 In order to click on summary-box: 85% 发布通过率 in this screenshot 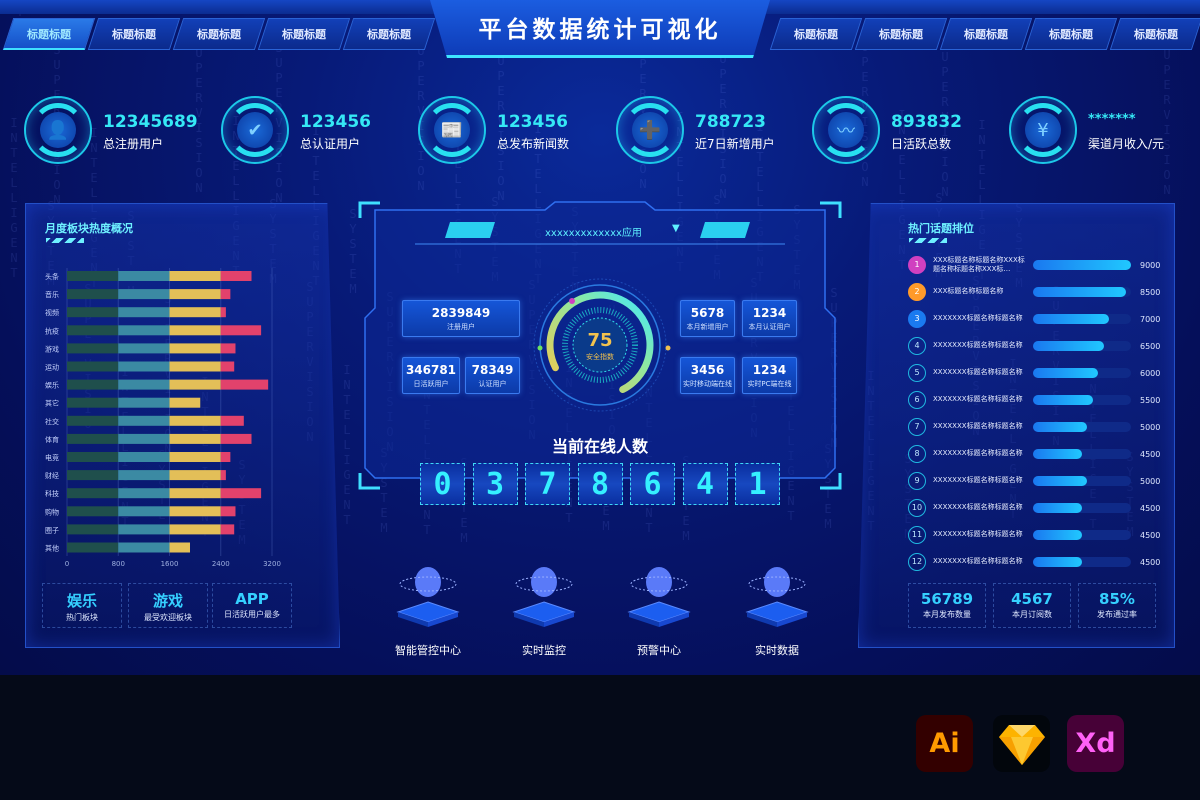, I will do `click(1117, 605)`.